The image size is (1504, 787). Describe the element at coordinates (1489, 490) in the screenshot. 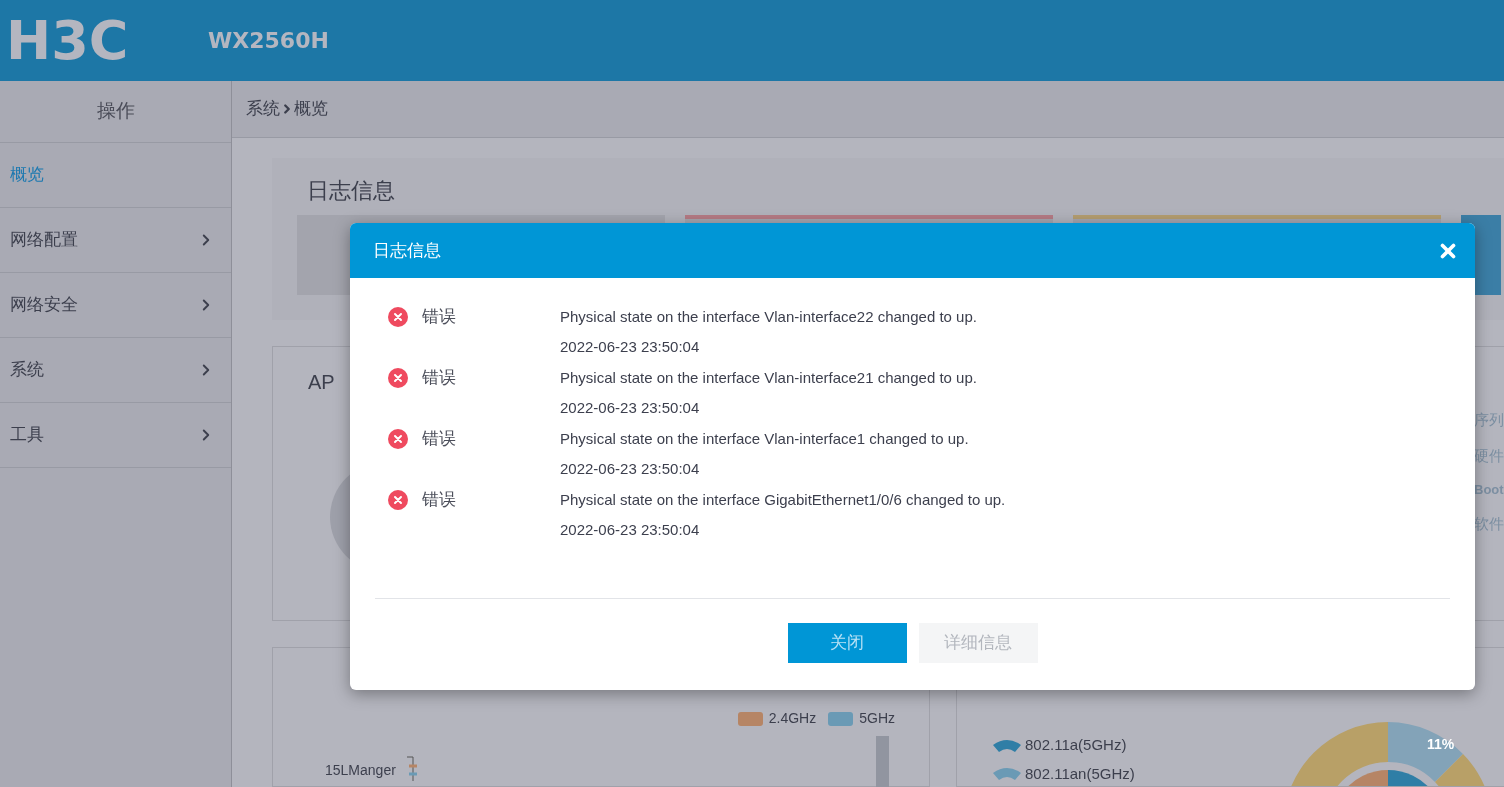

I see `info-label: Boot` at that location.